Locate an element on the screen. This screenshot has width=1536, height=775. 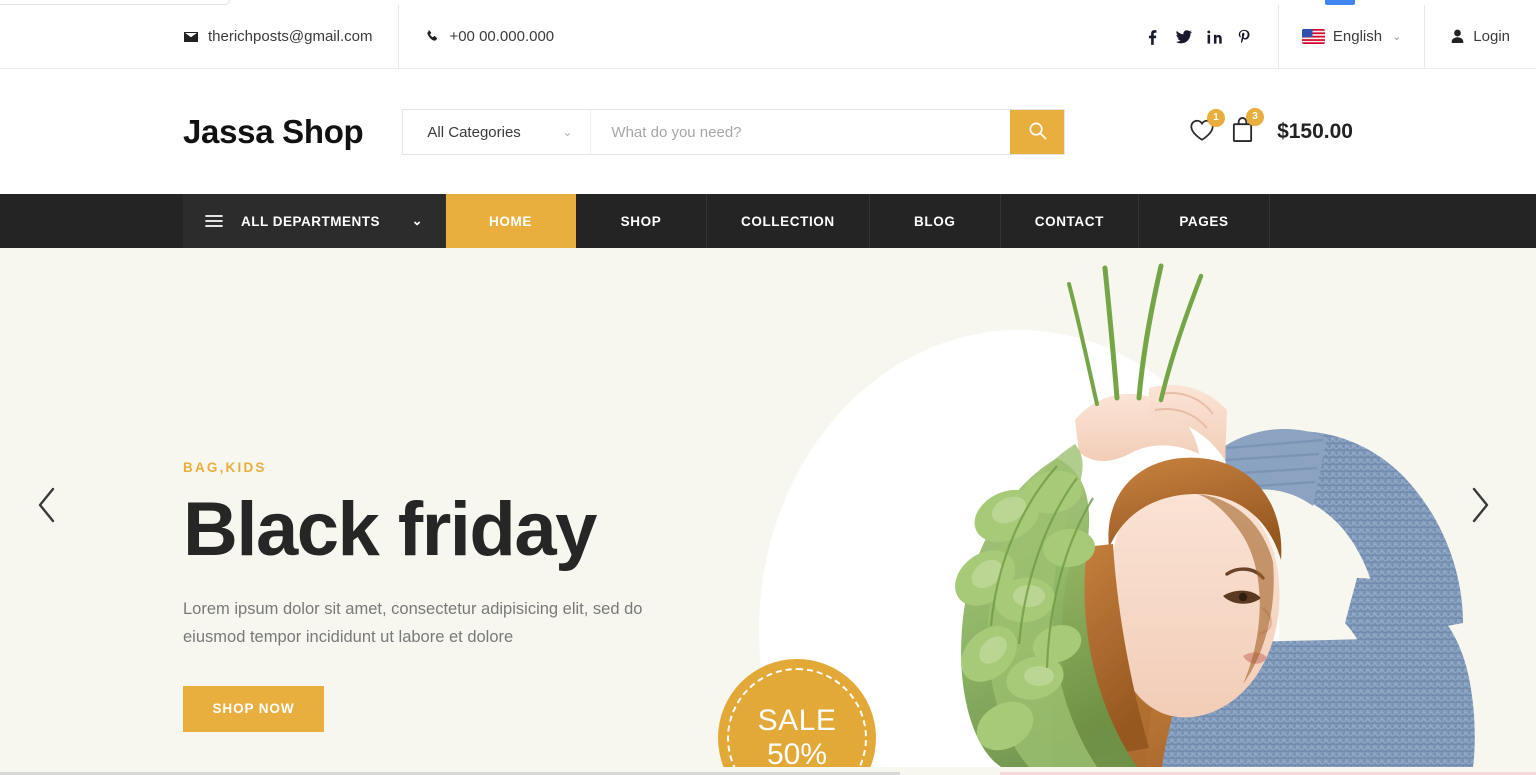
browser-badge is located at coordinates (1340, 2).